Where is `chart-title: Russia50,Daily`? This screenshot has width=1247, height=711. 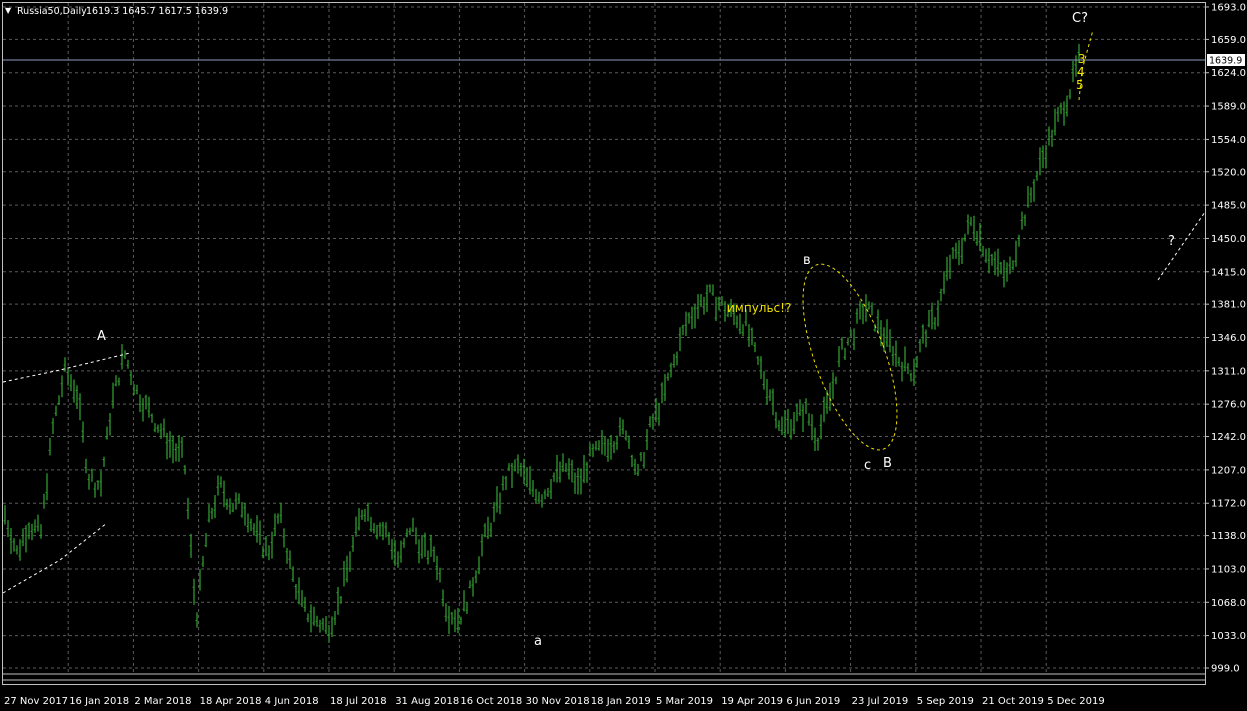
chart-title: Russia50,Daily is located at coordinates (52, 11).